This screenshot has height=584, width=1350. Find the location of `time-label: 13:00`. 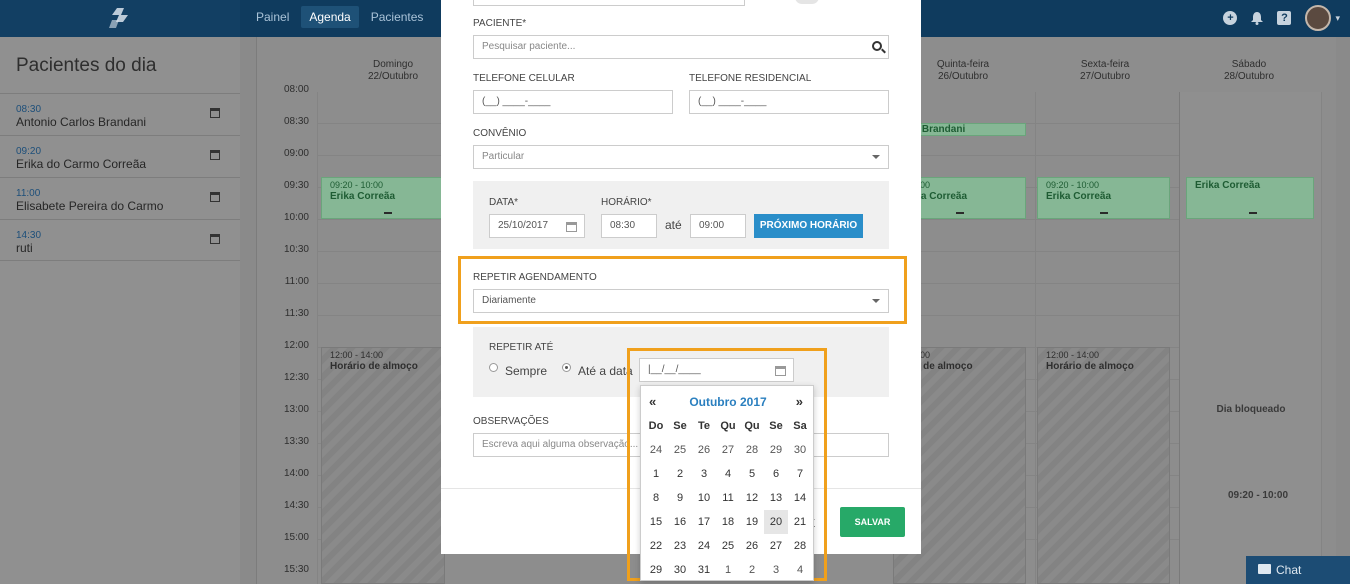

time-label: 13:00 is located at coordinates (296, 409).